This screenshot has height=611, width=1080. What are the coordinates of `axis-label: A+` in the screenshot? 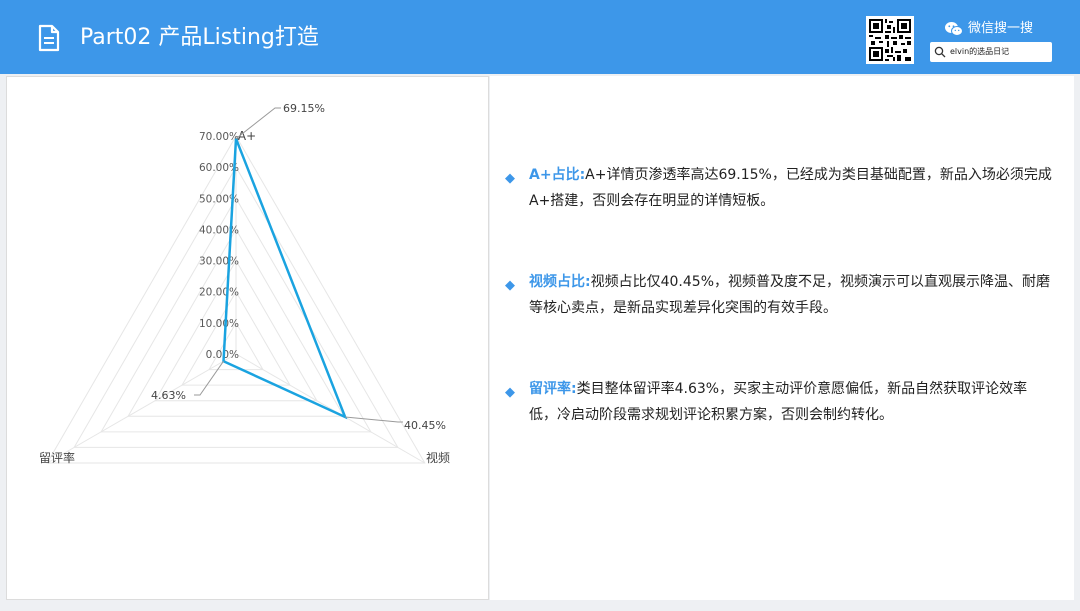 It's located at (247, 136).